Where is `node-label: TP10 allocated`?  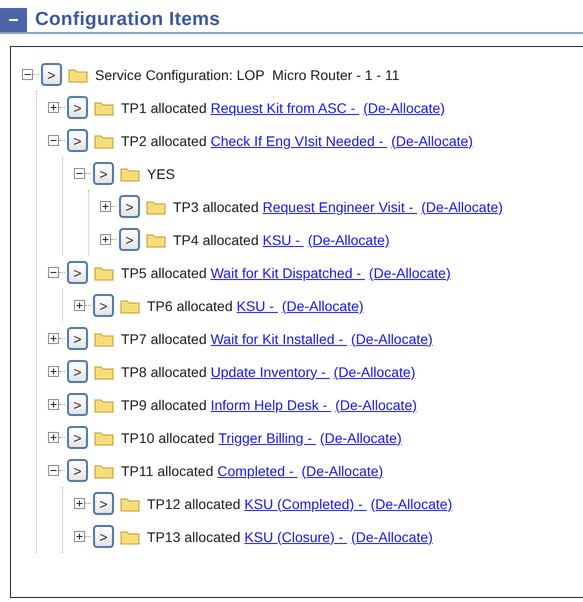 node-label: TP10 allocated is located at coordinates (167, 438).